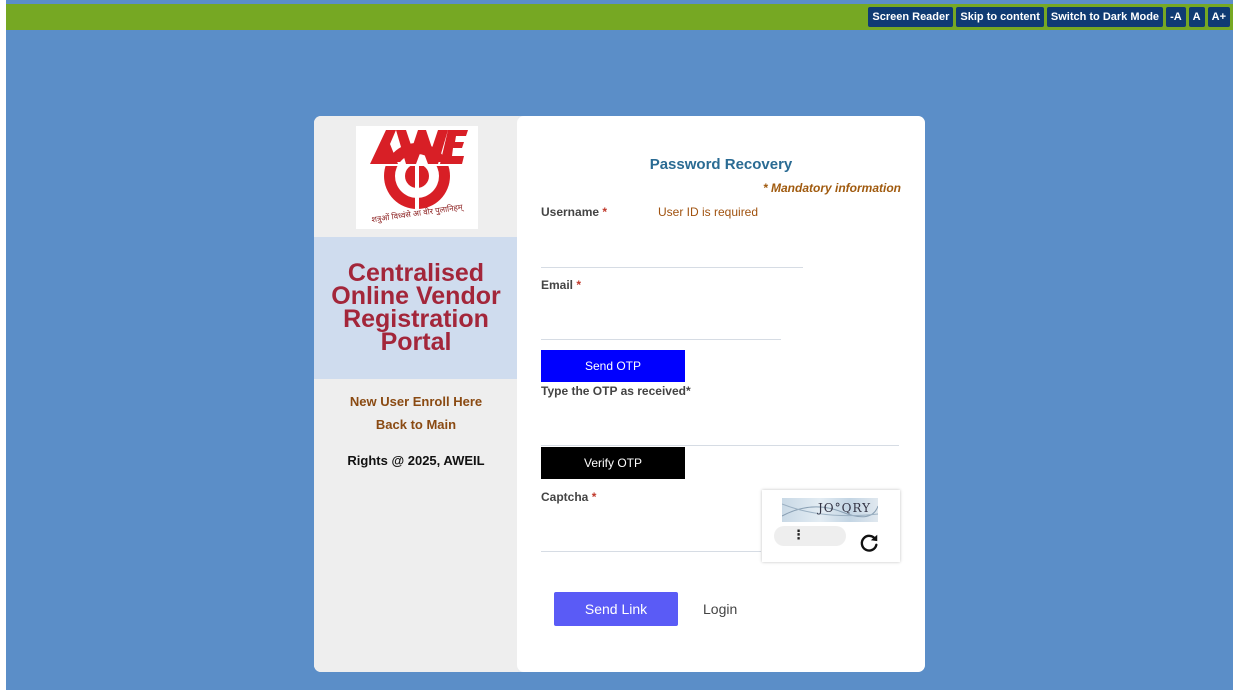  Describe the element at coordinates (613, 463) in the screenshot. I see `verify-otp-button: Verify OTP` at that location.